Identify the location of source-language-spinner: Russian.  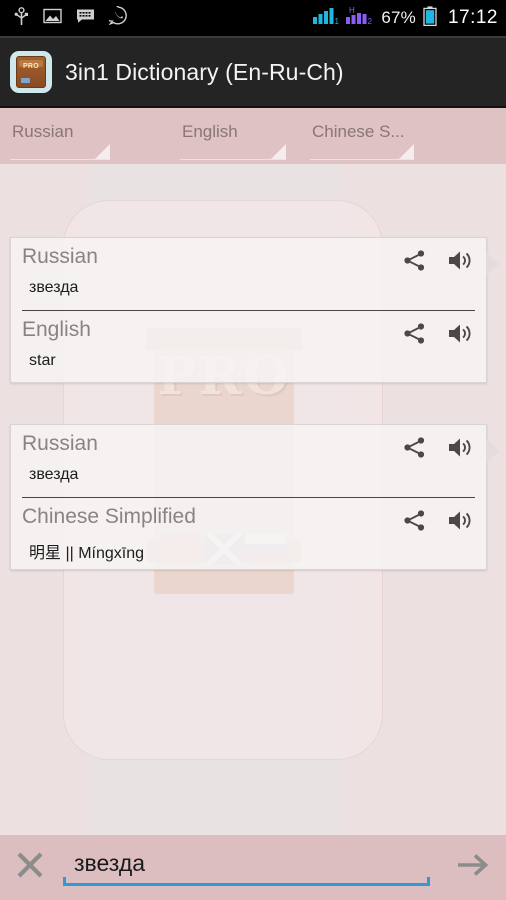
(60, 140).